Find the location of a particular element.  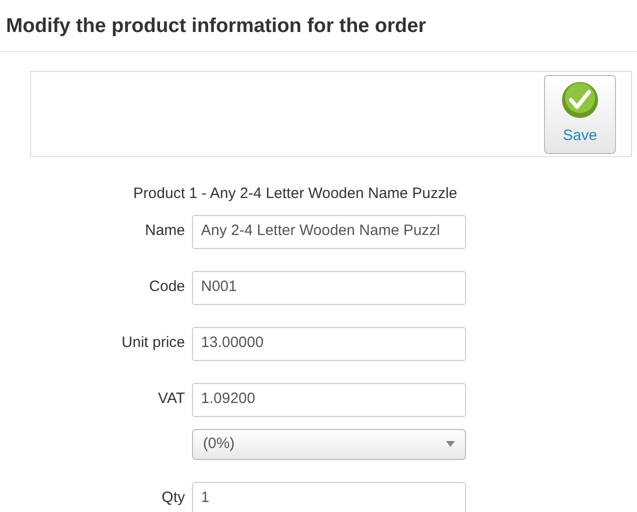

input-field: 1.09200 is located at coordinates (329, 399).